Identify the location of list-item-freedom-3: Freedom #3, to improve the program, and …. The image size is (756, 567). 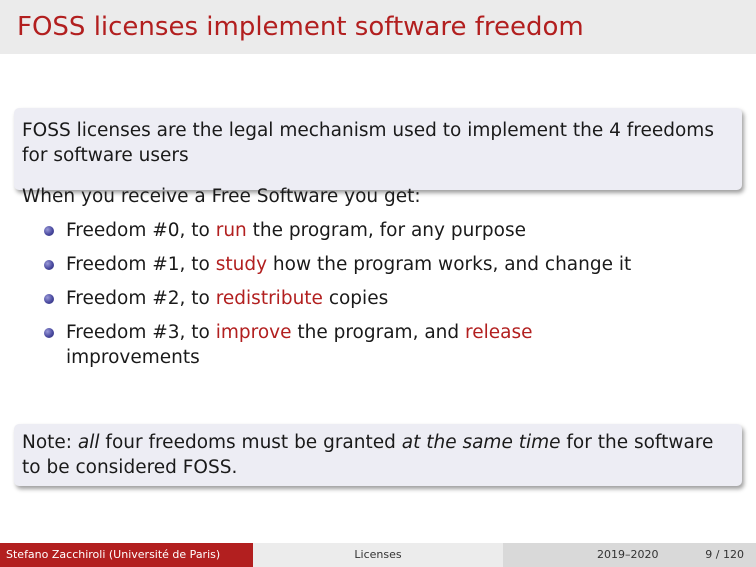
(389, 345).